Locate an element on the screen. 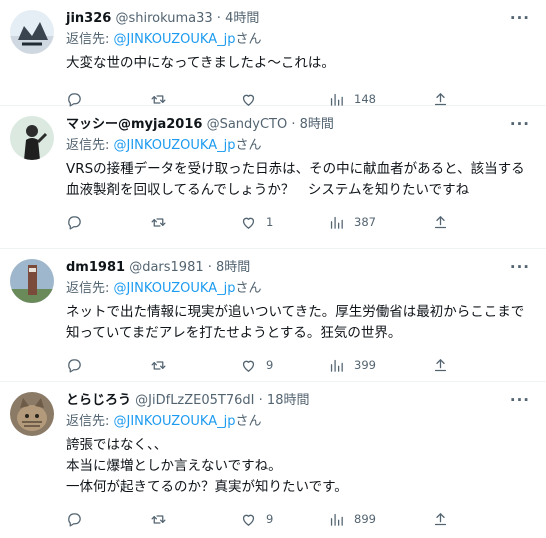 The width and height of the screenshot is (546, 538). tweet-header: dm1981 @dars1981 · 8時間 is located at coordinates (299, 268).